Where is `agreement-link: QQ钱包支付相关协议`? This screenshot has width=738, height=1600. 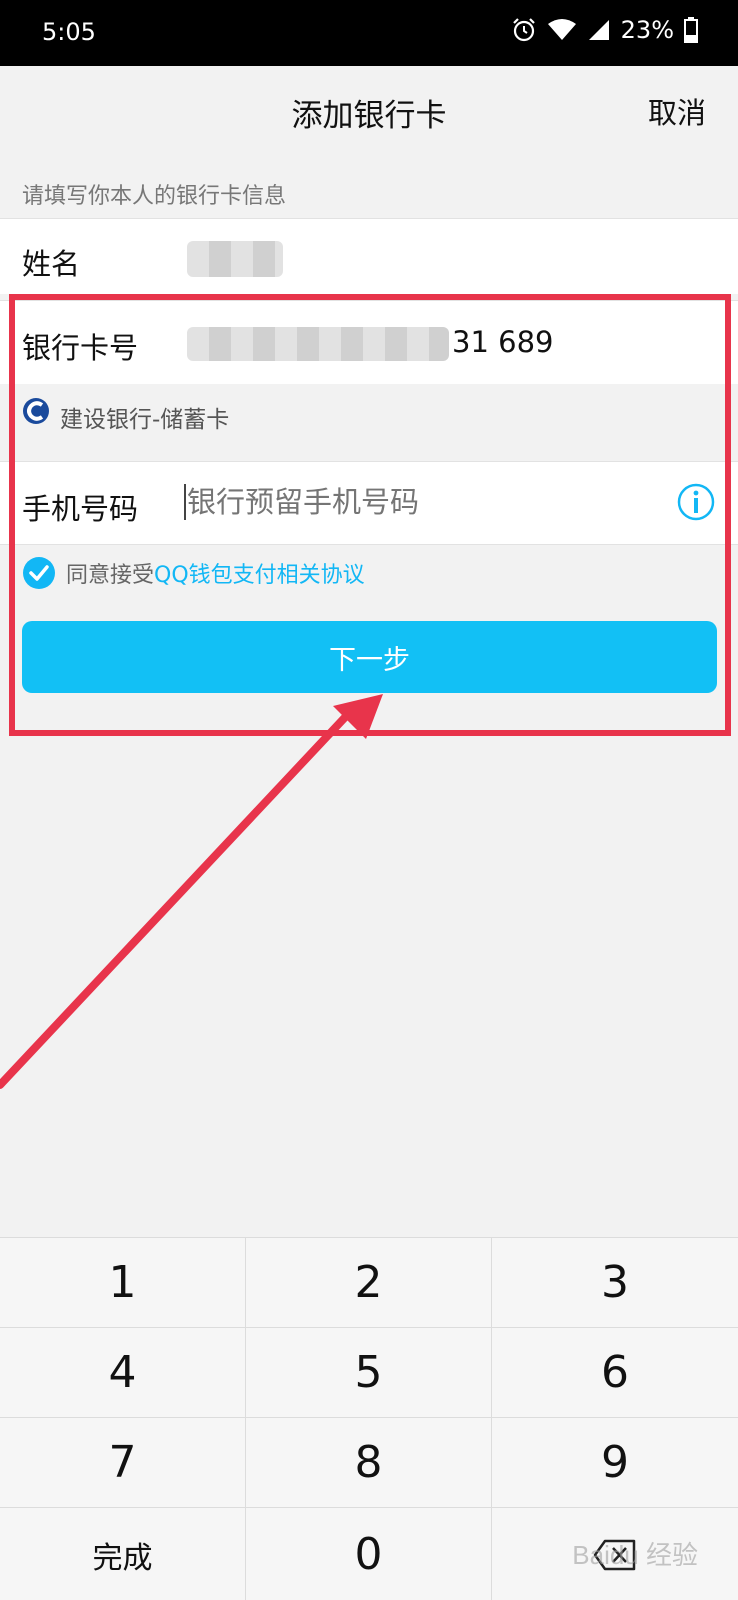
agreement-link: QQ钱包支付相关协议 is located at coordinates (259, 573).